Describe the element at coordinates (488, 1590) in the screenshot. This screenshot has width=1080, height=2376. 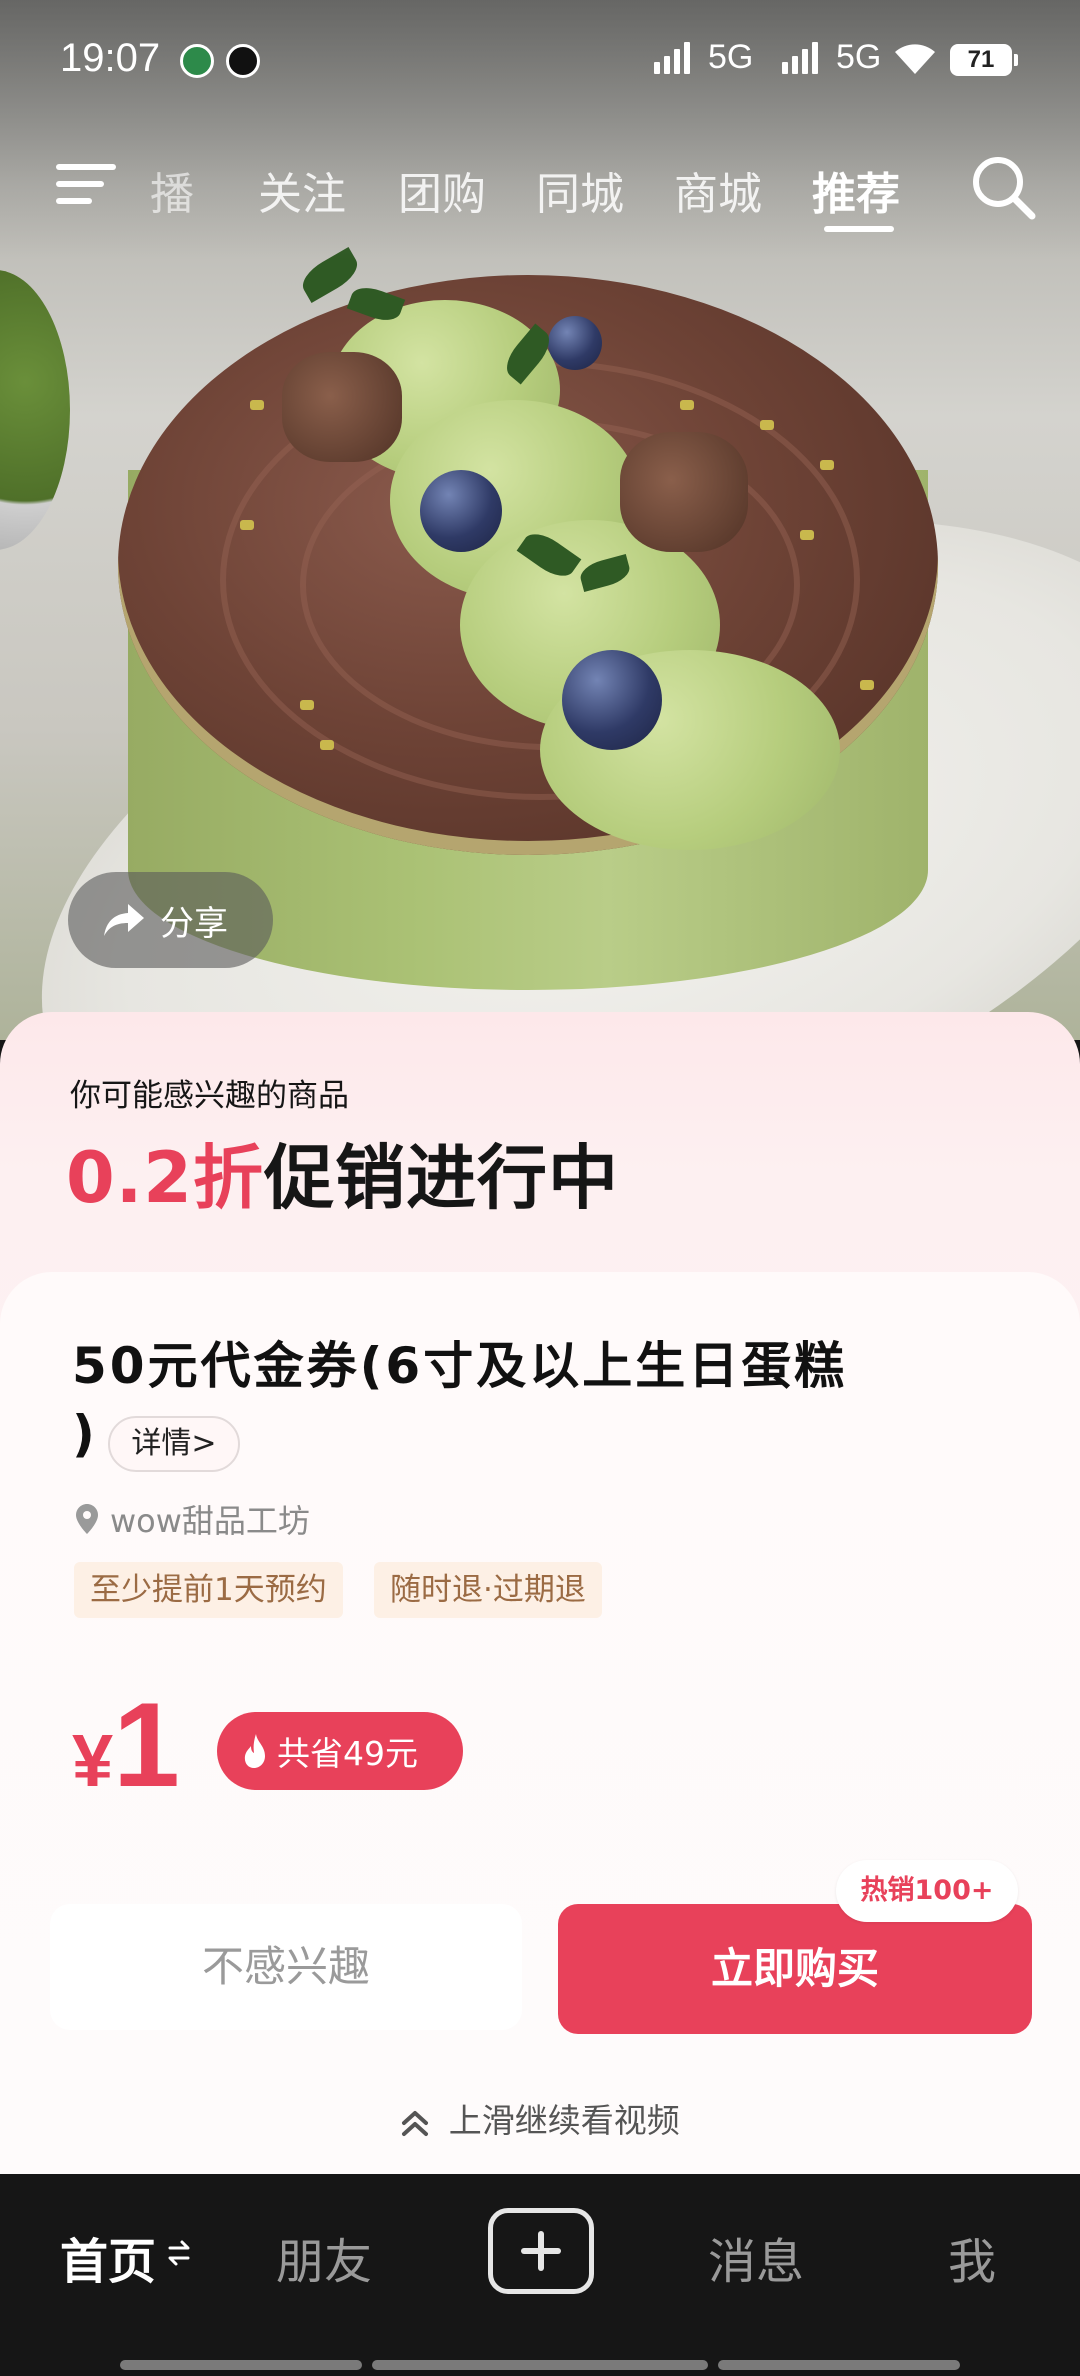
I see `tag-refund: 随时退·过期退` at that location.